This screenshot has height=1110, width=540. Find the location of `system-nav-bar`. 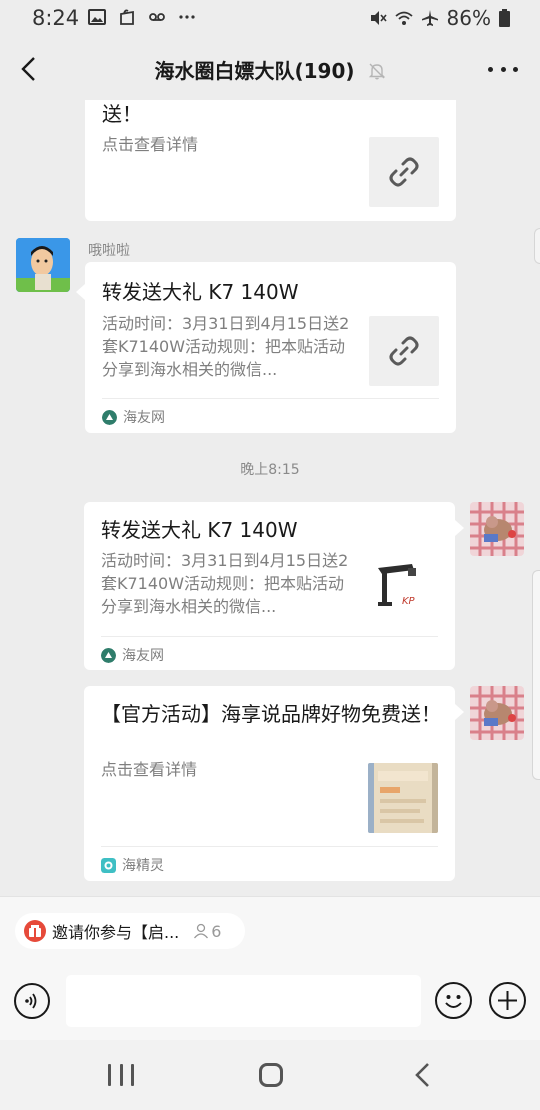

system-nav-bar is located at coordinates (270, 1075).